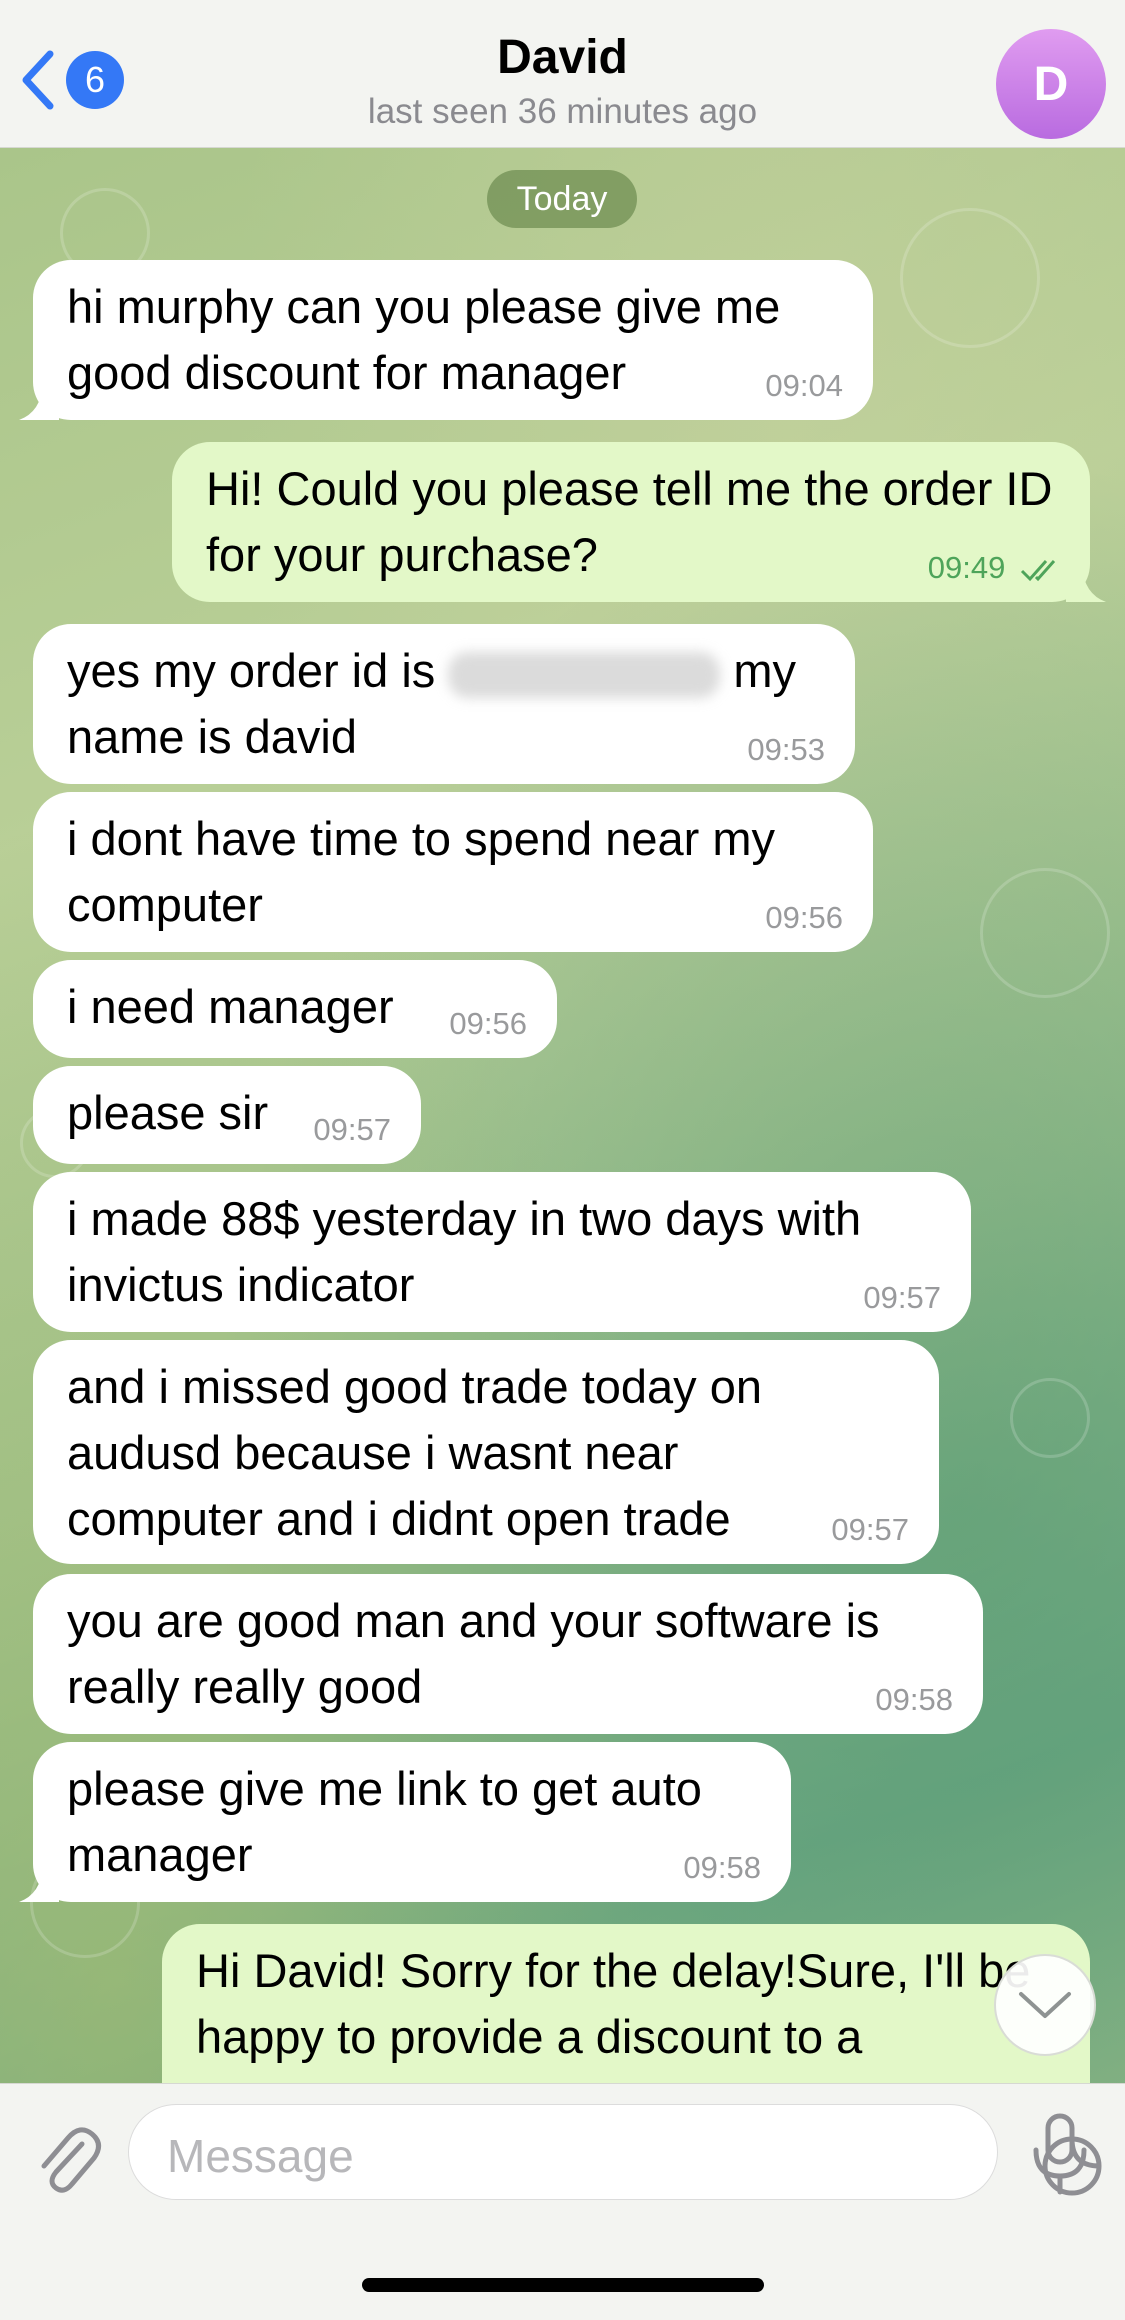 This screenshot has width=1125, height=2320. Describe the element at coordinates (562, 111) in the screenshot. I see `last-seen-status: last seen 36 minutes ago` at that location.